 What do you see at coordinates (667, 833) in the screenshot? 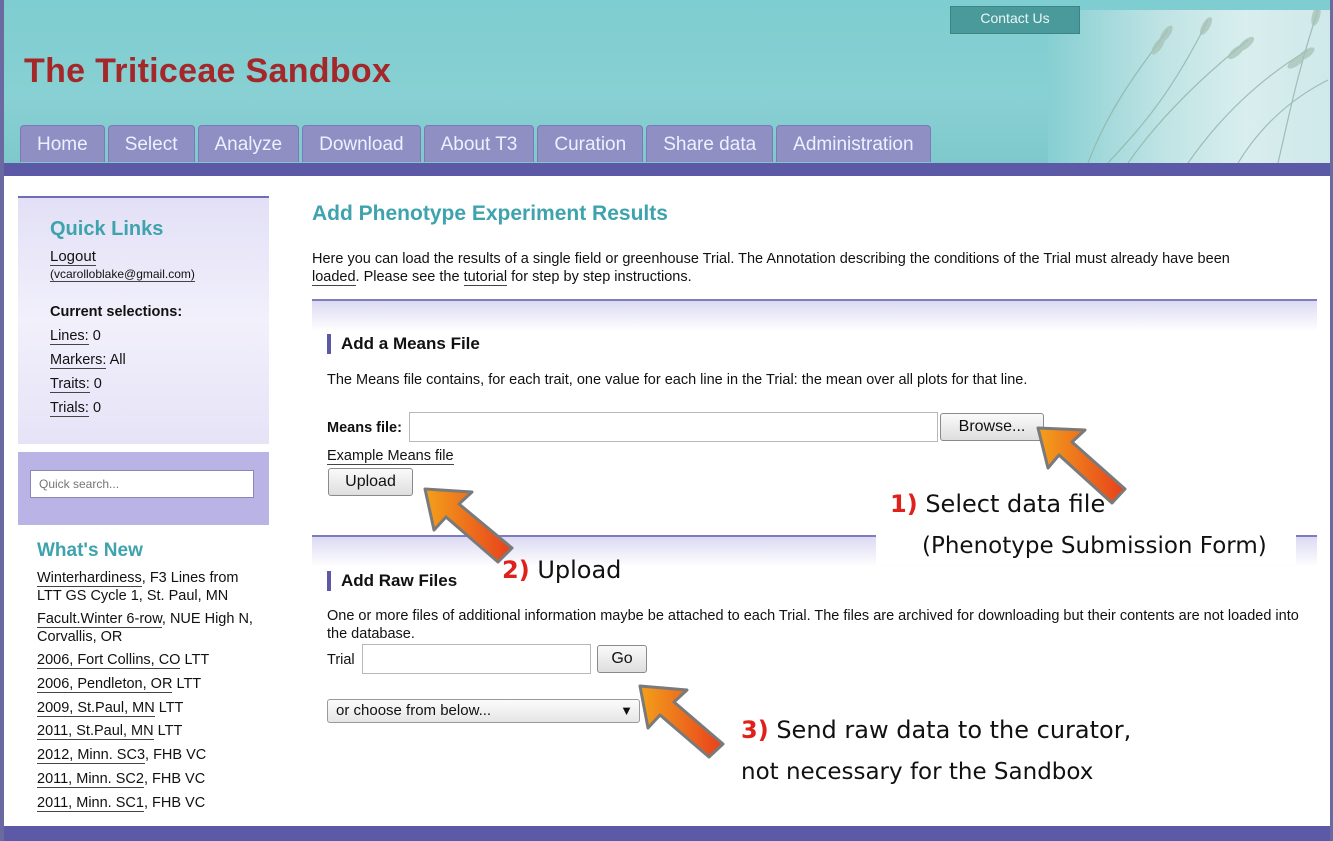
I see `footer-strip` at bounding box center [667, 833].